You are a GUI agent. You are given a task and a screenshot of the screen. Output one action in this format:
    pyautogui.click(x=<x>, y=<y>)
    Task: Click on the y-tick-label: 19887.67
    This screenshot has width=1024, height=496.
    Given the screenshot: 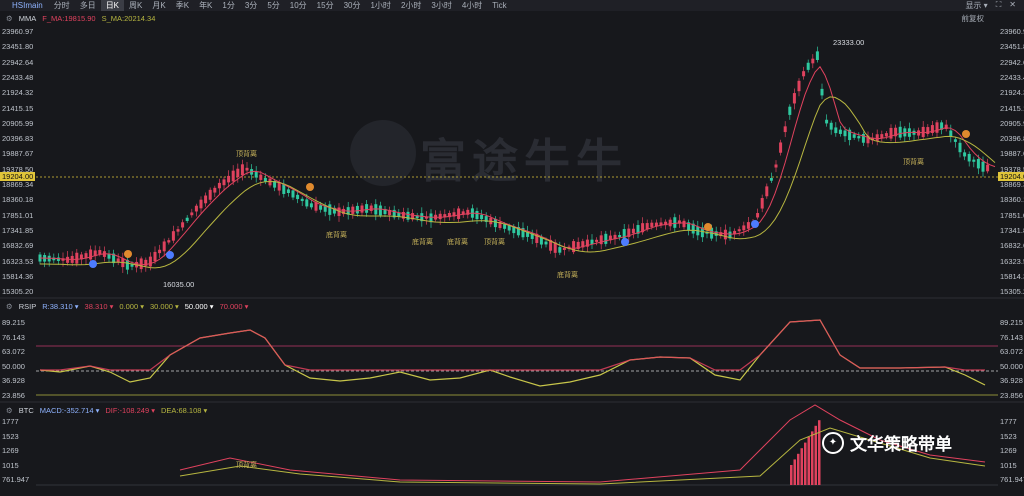 What is the action you would take?
    pyautogui.click(x=18, y=154)
    